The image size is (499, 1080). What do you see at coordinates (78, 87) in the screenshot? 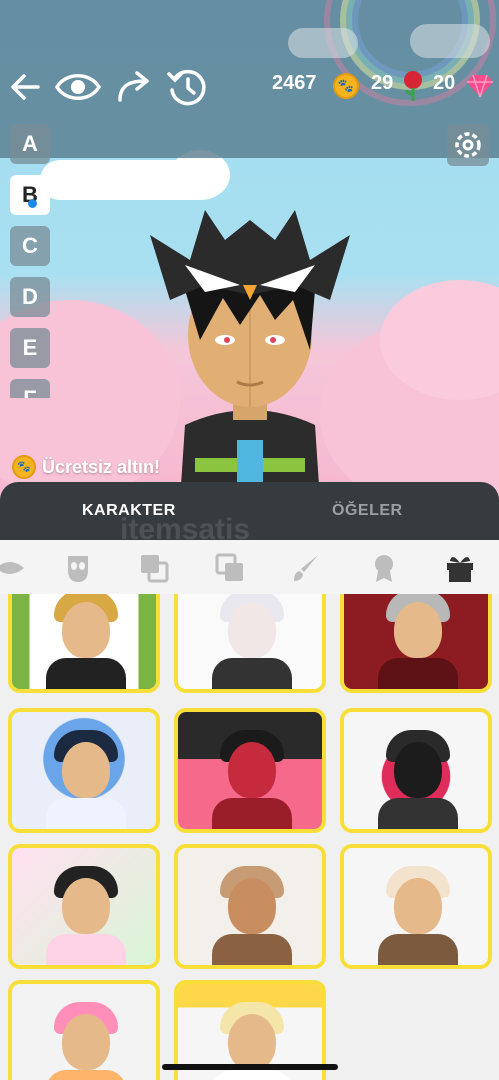
I see `eye-icon` at bounding box center [78, 87].